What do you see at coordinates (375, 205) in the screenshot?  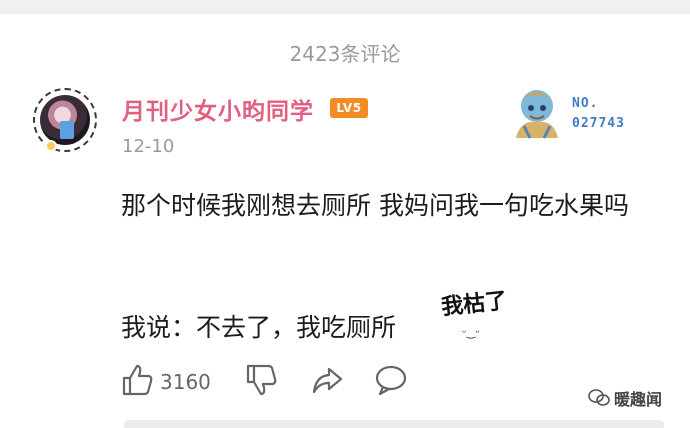 I see `comment-text-paragraph1: 那个时候我刚想去厕所 我妈问我一句吃水果吗` at bounding box center [375, 205].